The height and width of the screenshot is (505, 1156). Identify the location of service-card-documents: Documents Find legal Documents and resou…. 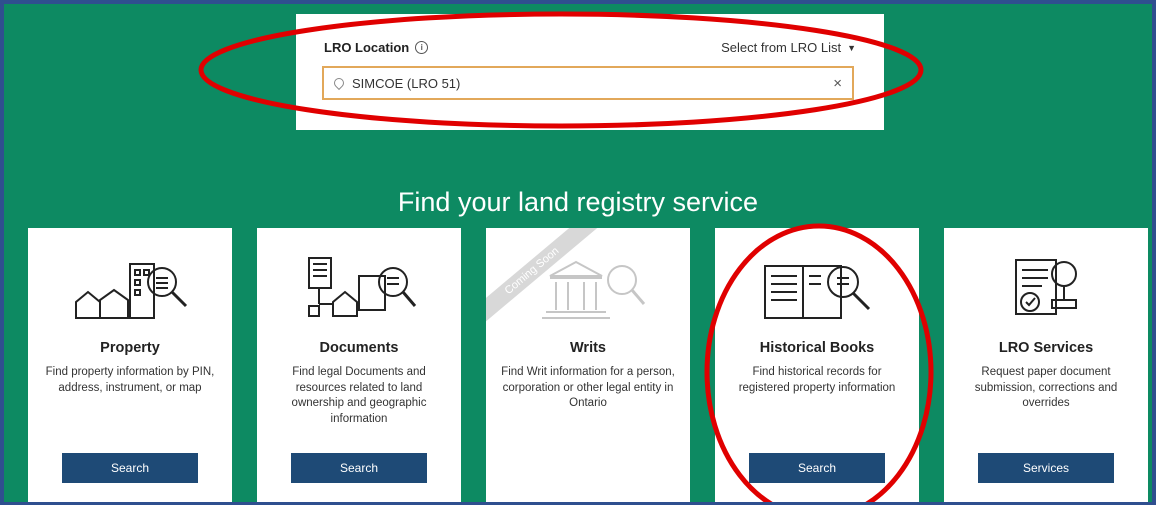
(359, 365).